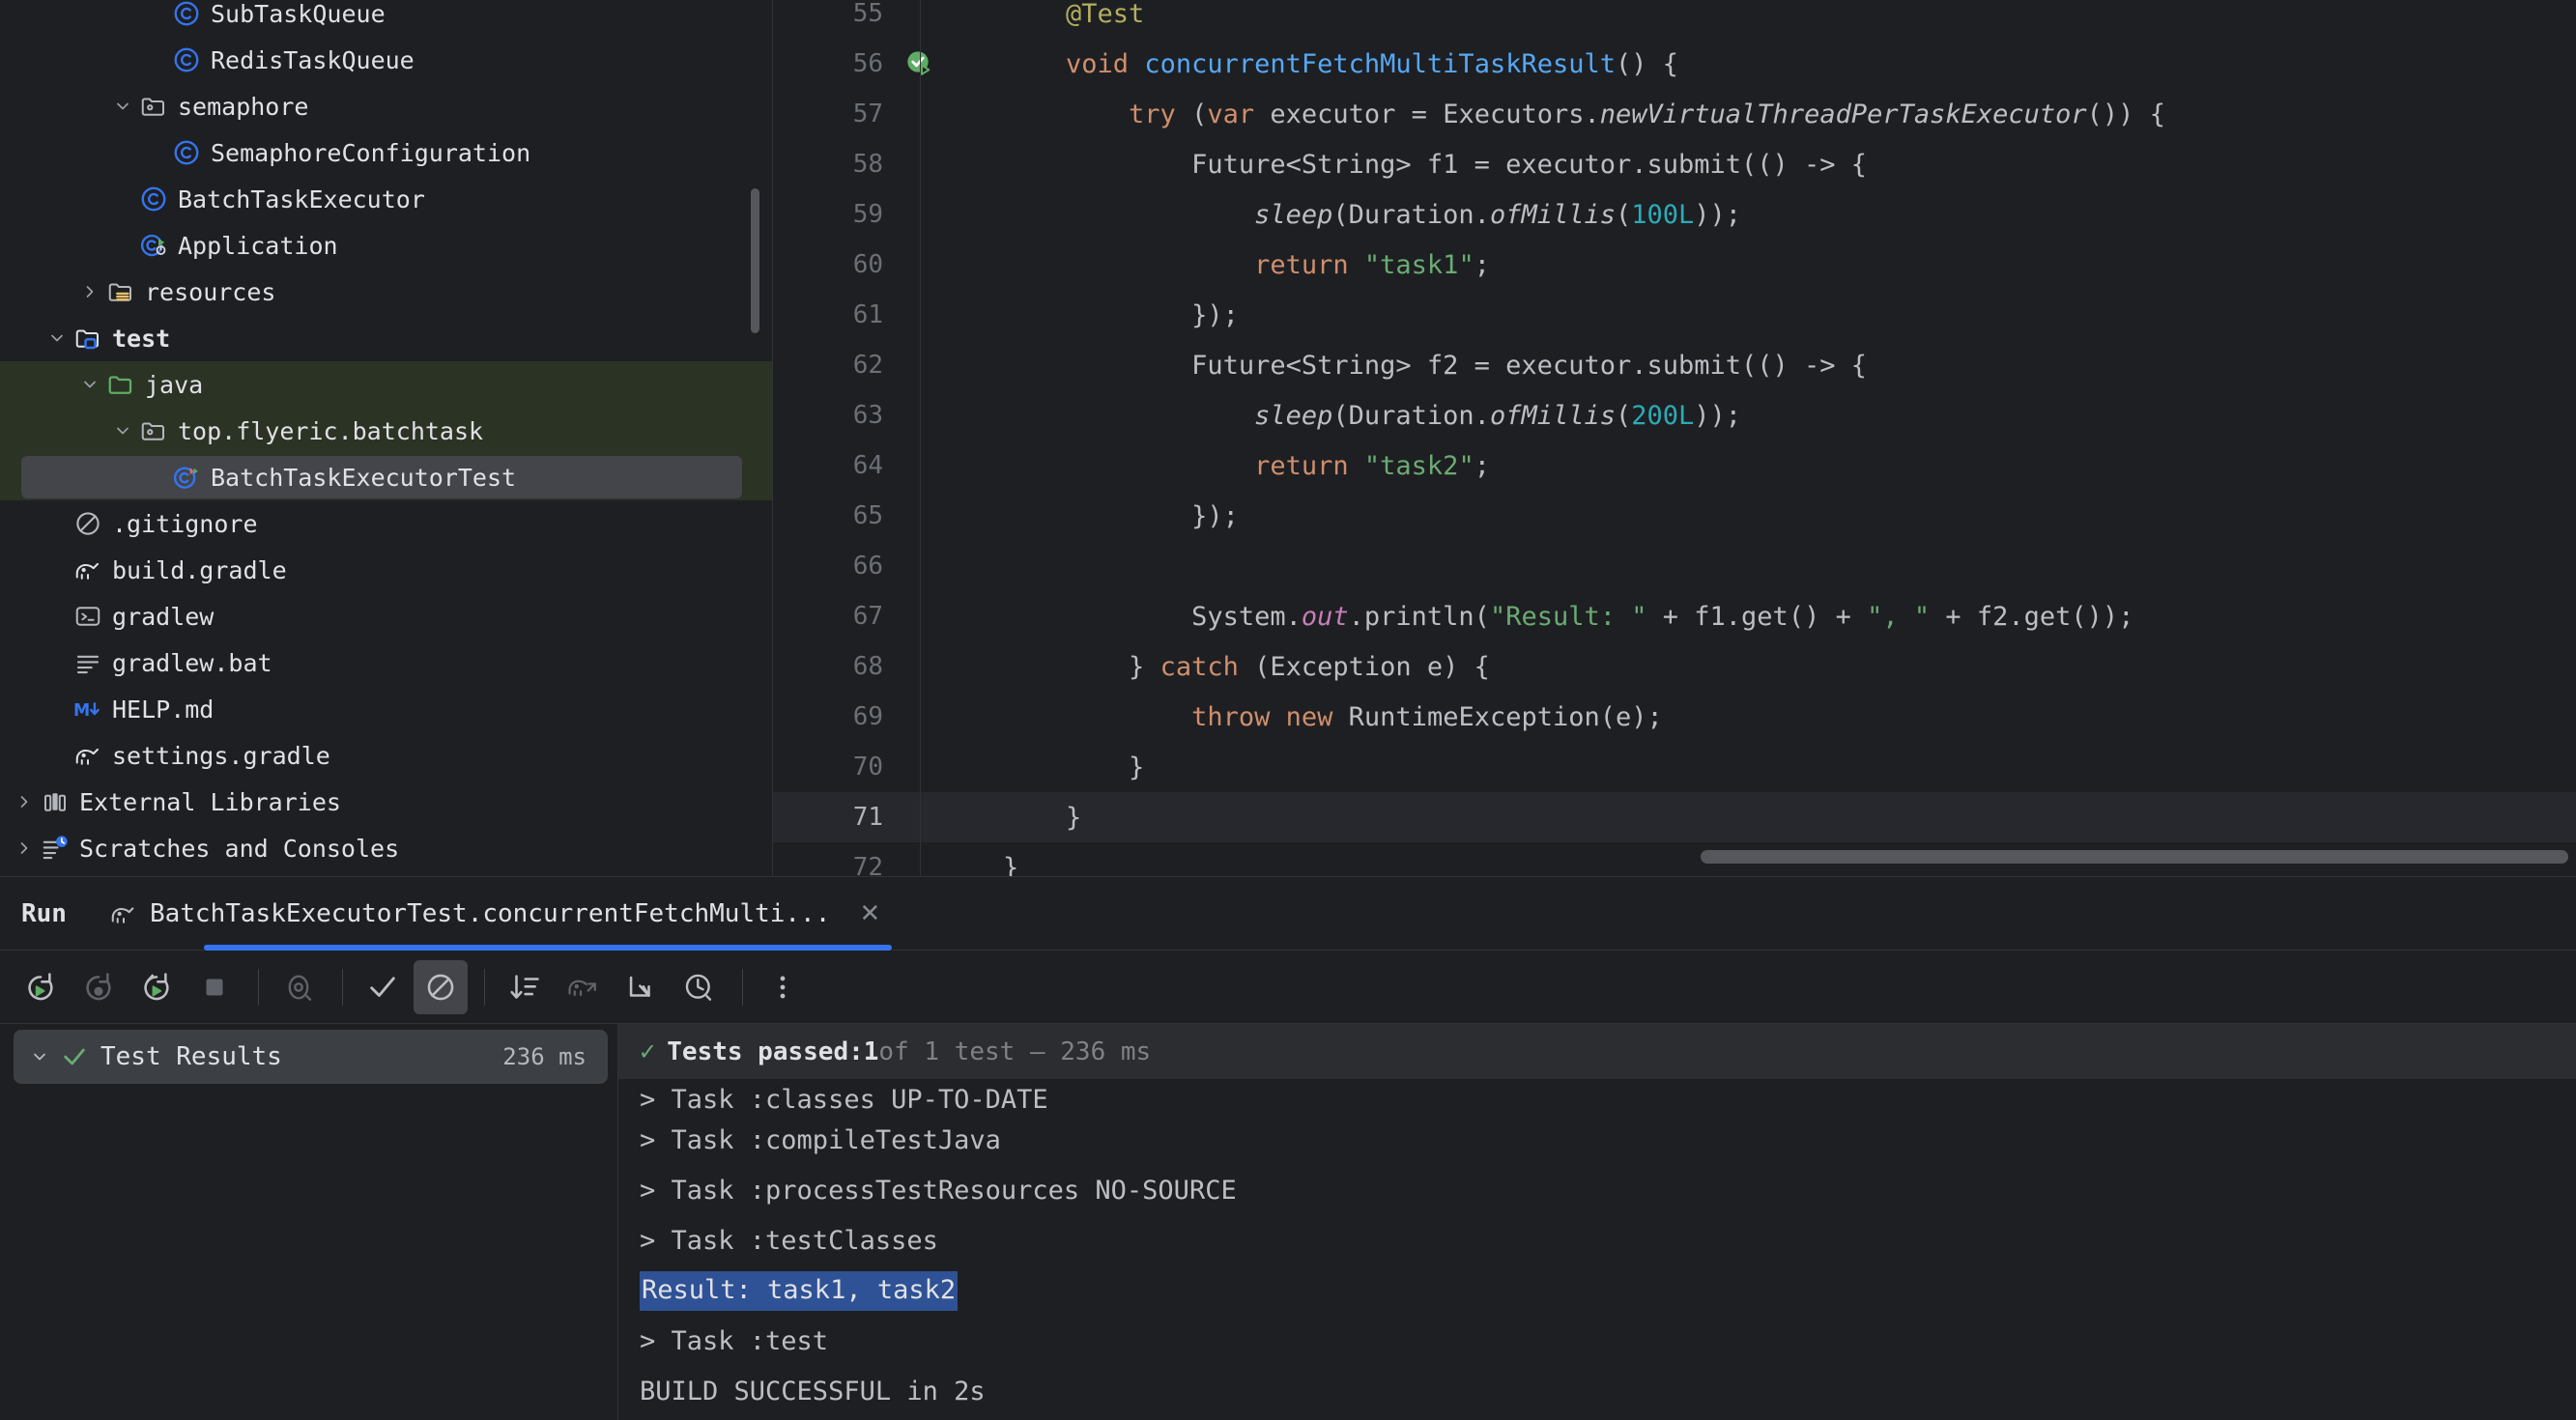 This screenshot has height=1420, width=2576. I want to click on export-gradle-button, so click(583, 987).